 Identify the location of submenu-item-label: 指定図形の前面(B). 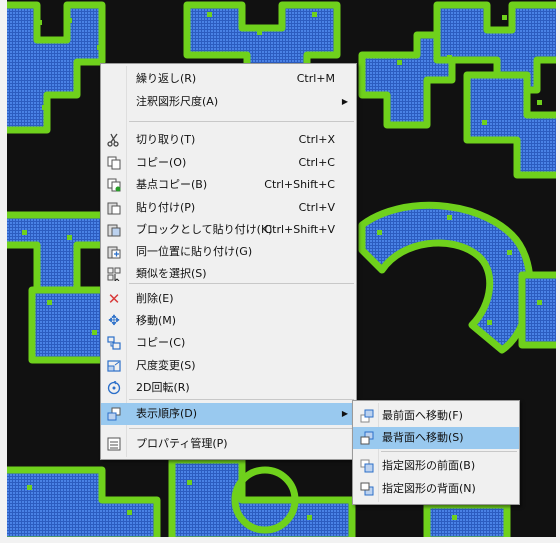
(429, 465).